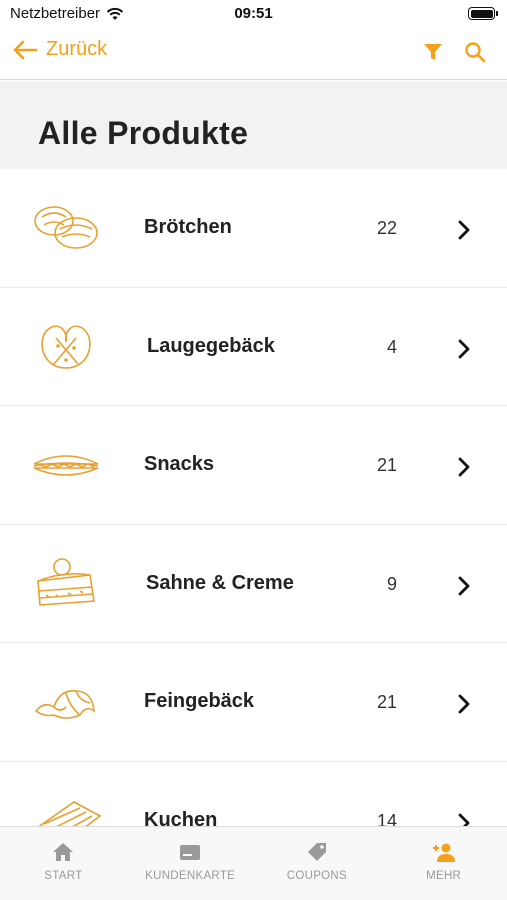 The height and width of the screenshot is (900, 507). Describe the element at coordinates (391, 346) in the screenshot. I see `product-count: 4` at that location.